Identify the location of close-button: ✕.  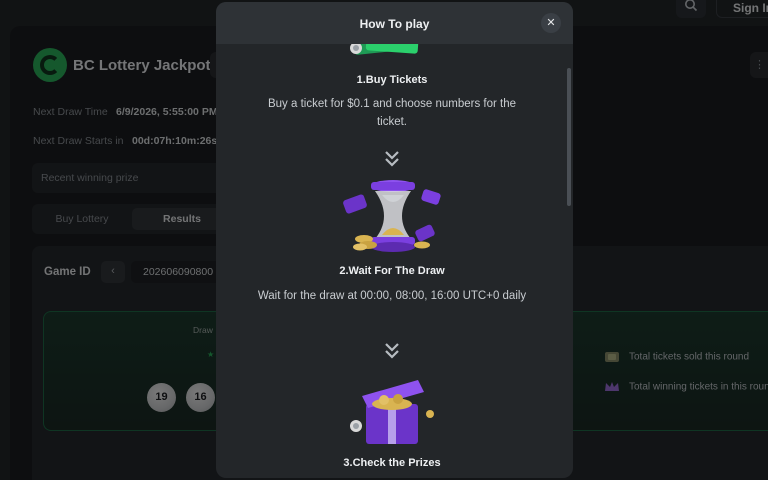
(551, 23).